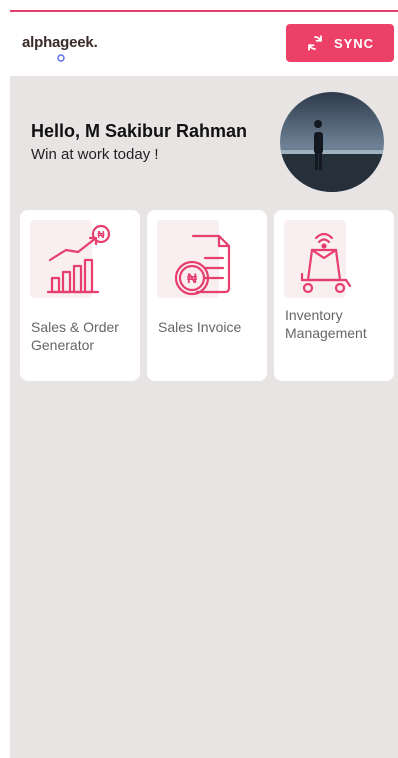 This screenshot has height=758, width=398. What do you see at coordinates (71, 260) in the screenshot?
I see `sales-growth-icon: ₦` at bounding box center [71, 260].